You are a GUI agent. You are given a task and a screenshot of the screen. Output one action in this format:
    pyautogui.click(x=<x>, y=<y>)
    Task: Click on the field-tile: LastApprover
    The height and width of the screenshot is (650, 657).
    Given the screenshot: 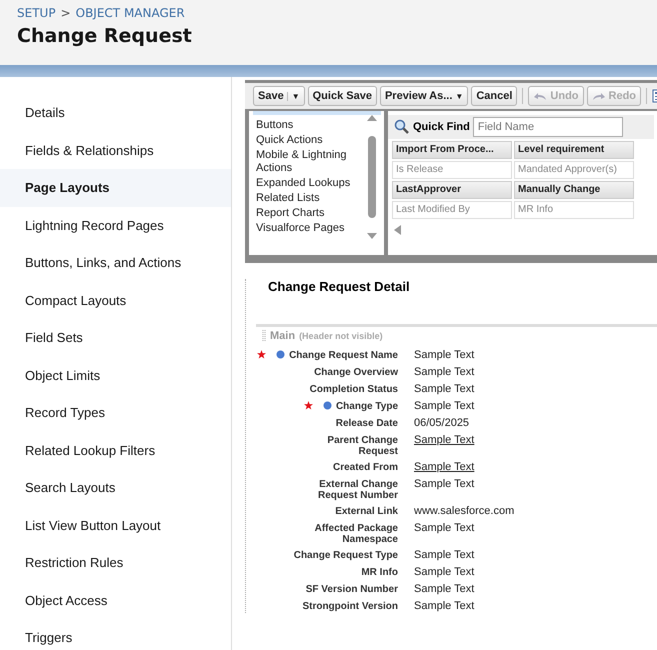 What is the action you would take?
    pyautogui.click(x=452, y=190)
    